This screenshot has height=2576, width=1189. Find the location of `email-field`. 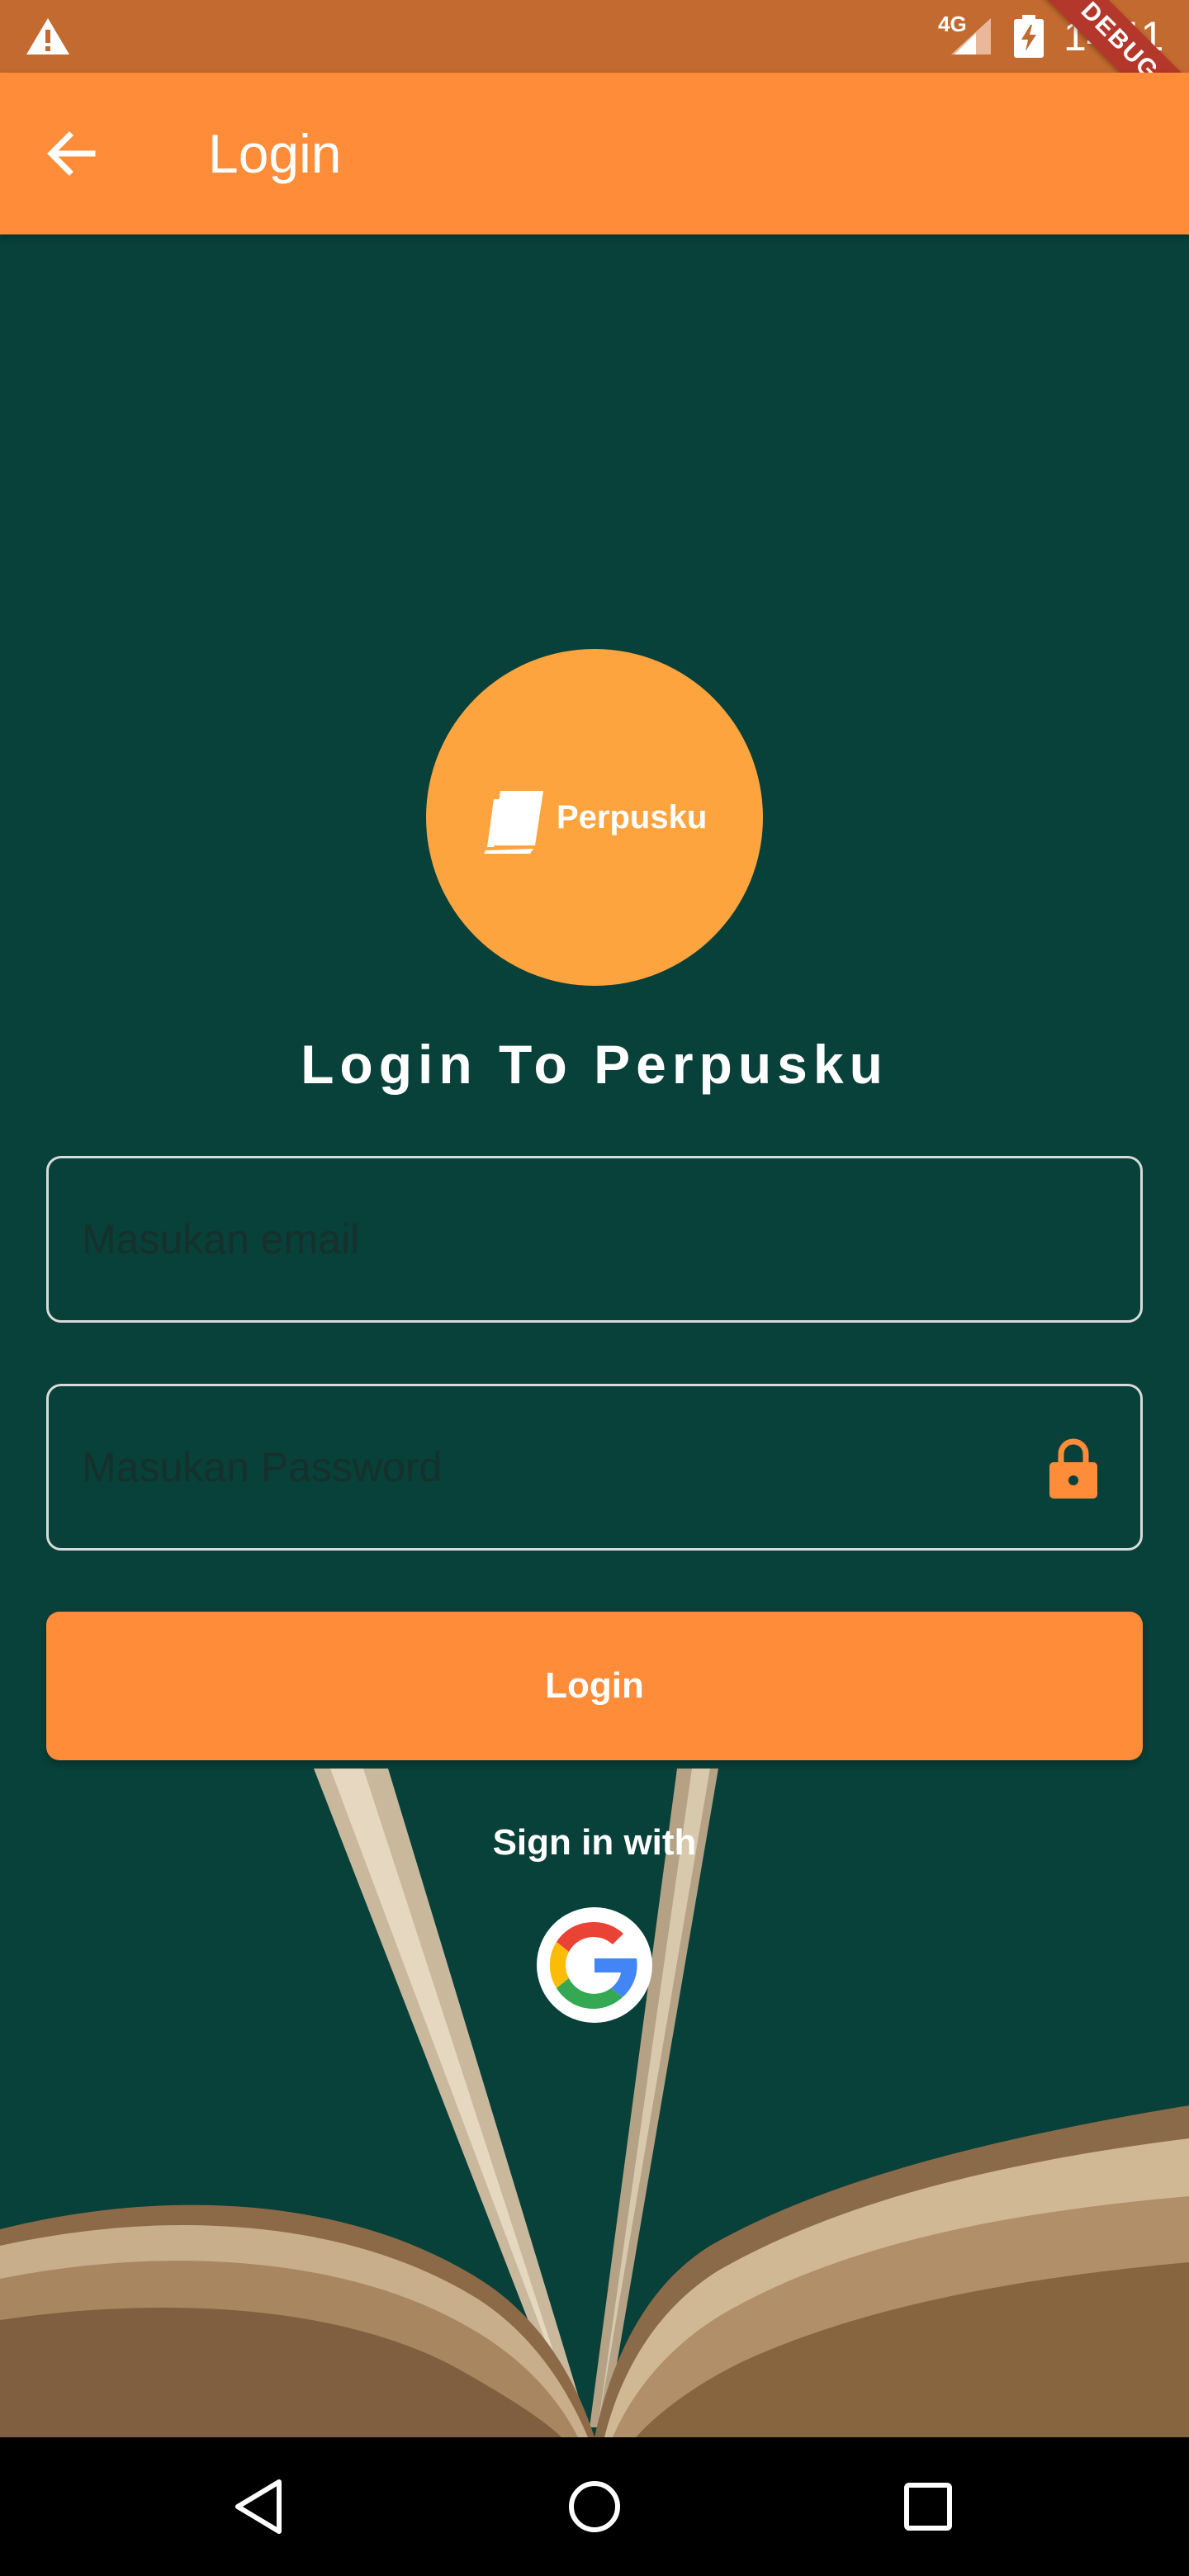

email-field is located at coordinates (594, 1239).